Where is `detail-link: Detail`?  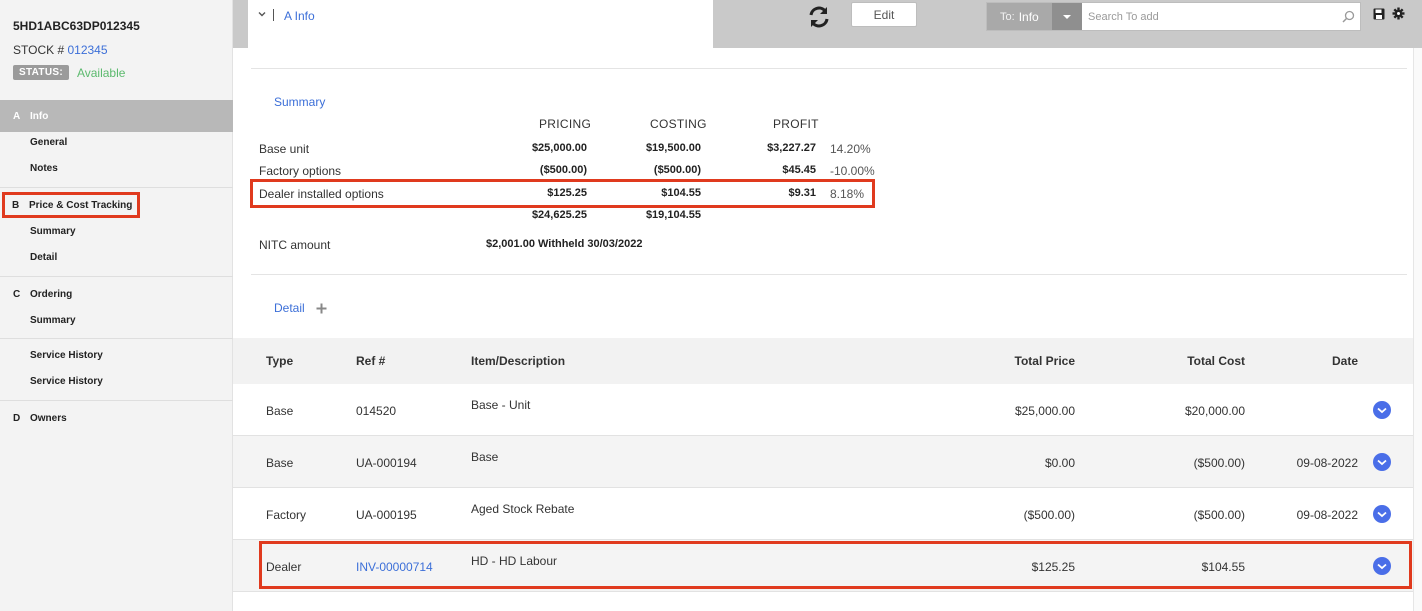 detail-link: Detail is located at coordinates (289, 308).